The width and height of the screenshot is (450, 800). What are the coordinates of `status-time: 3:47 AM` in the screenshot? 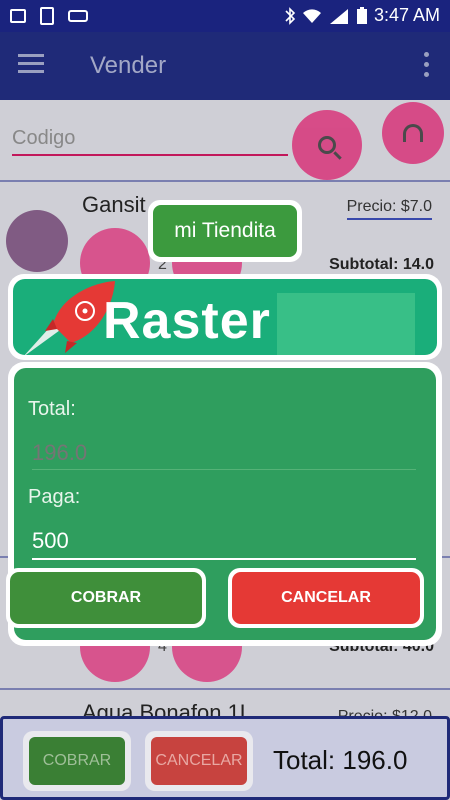 It's located at (406, 15).